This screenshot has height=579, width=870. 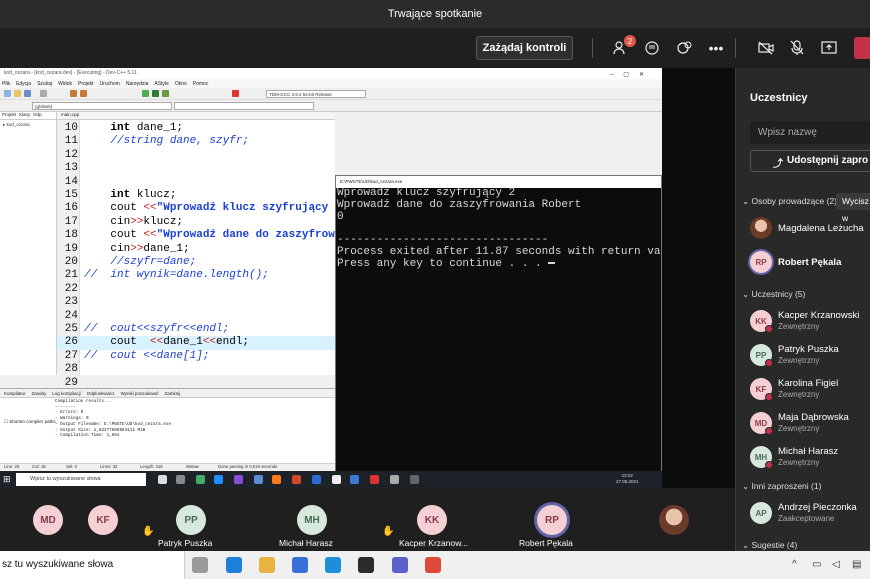 I want to click on network-icon: ▭, so click(x=816, y=564).